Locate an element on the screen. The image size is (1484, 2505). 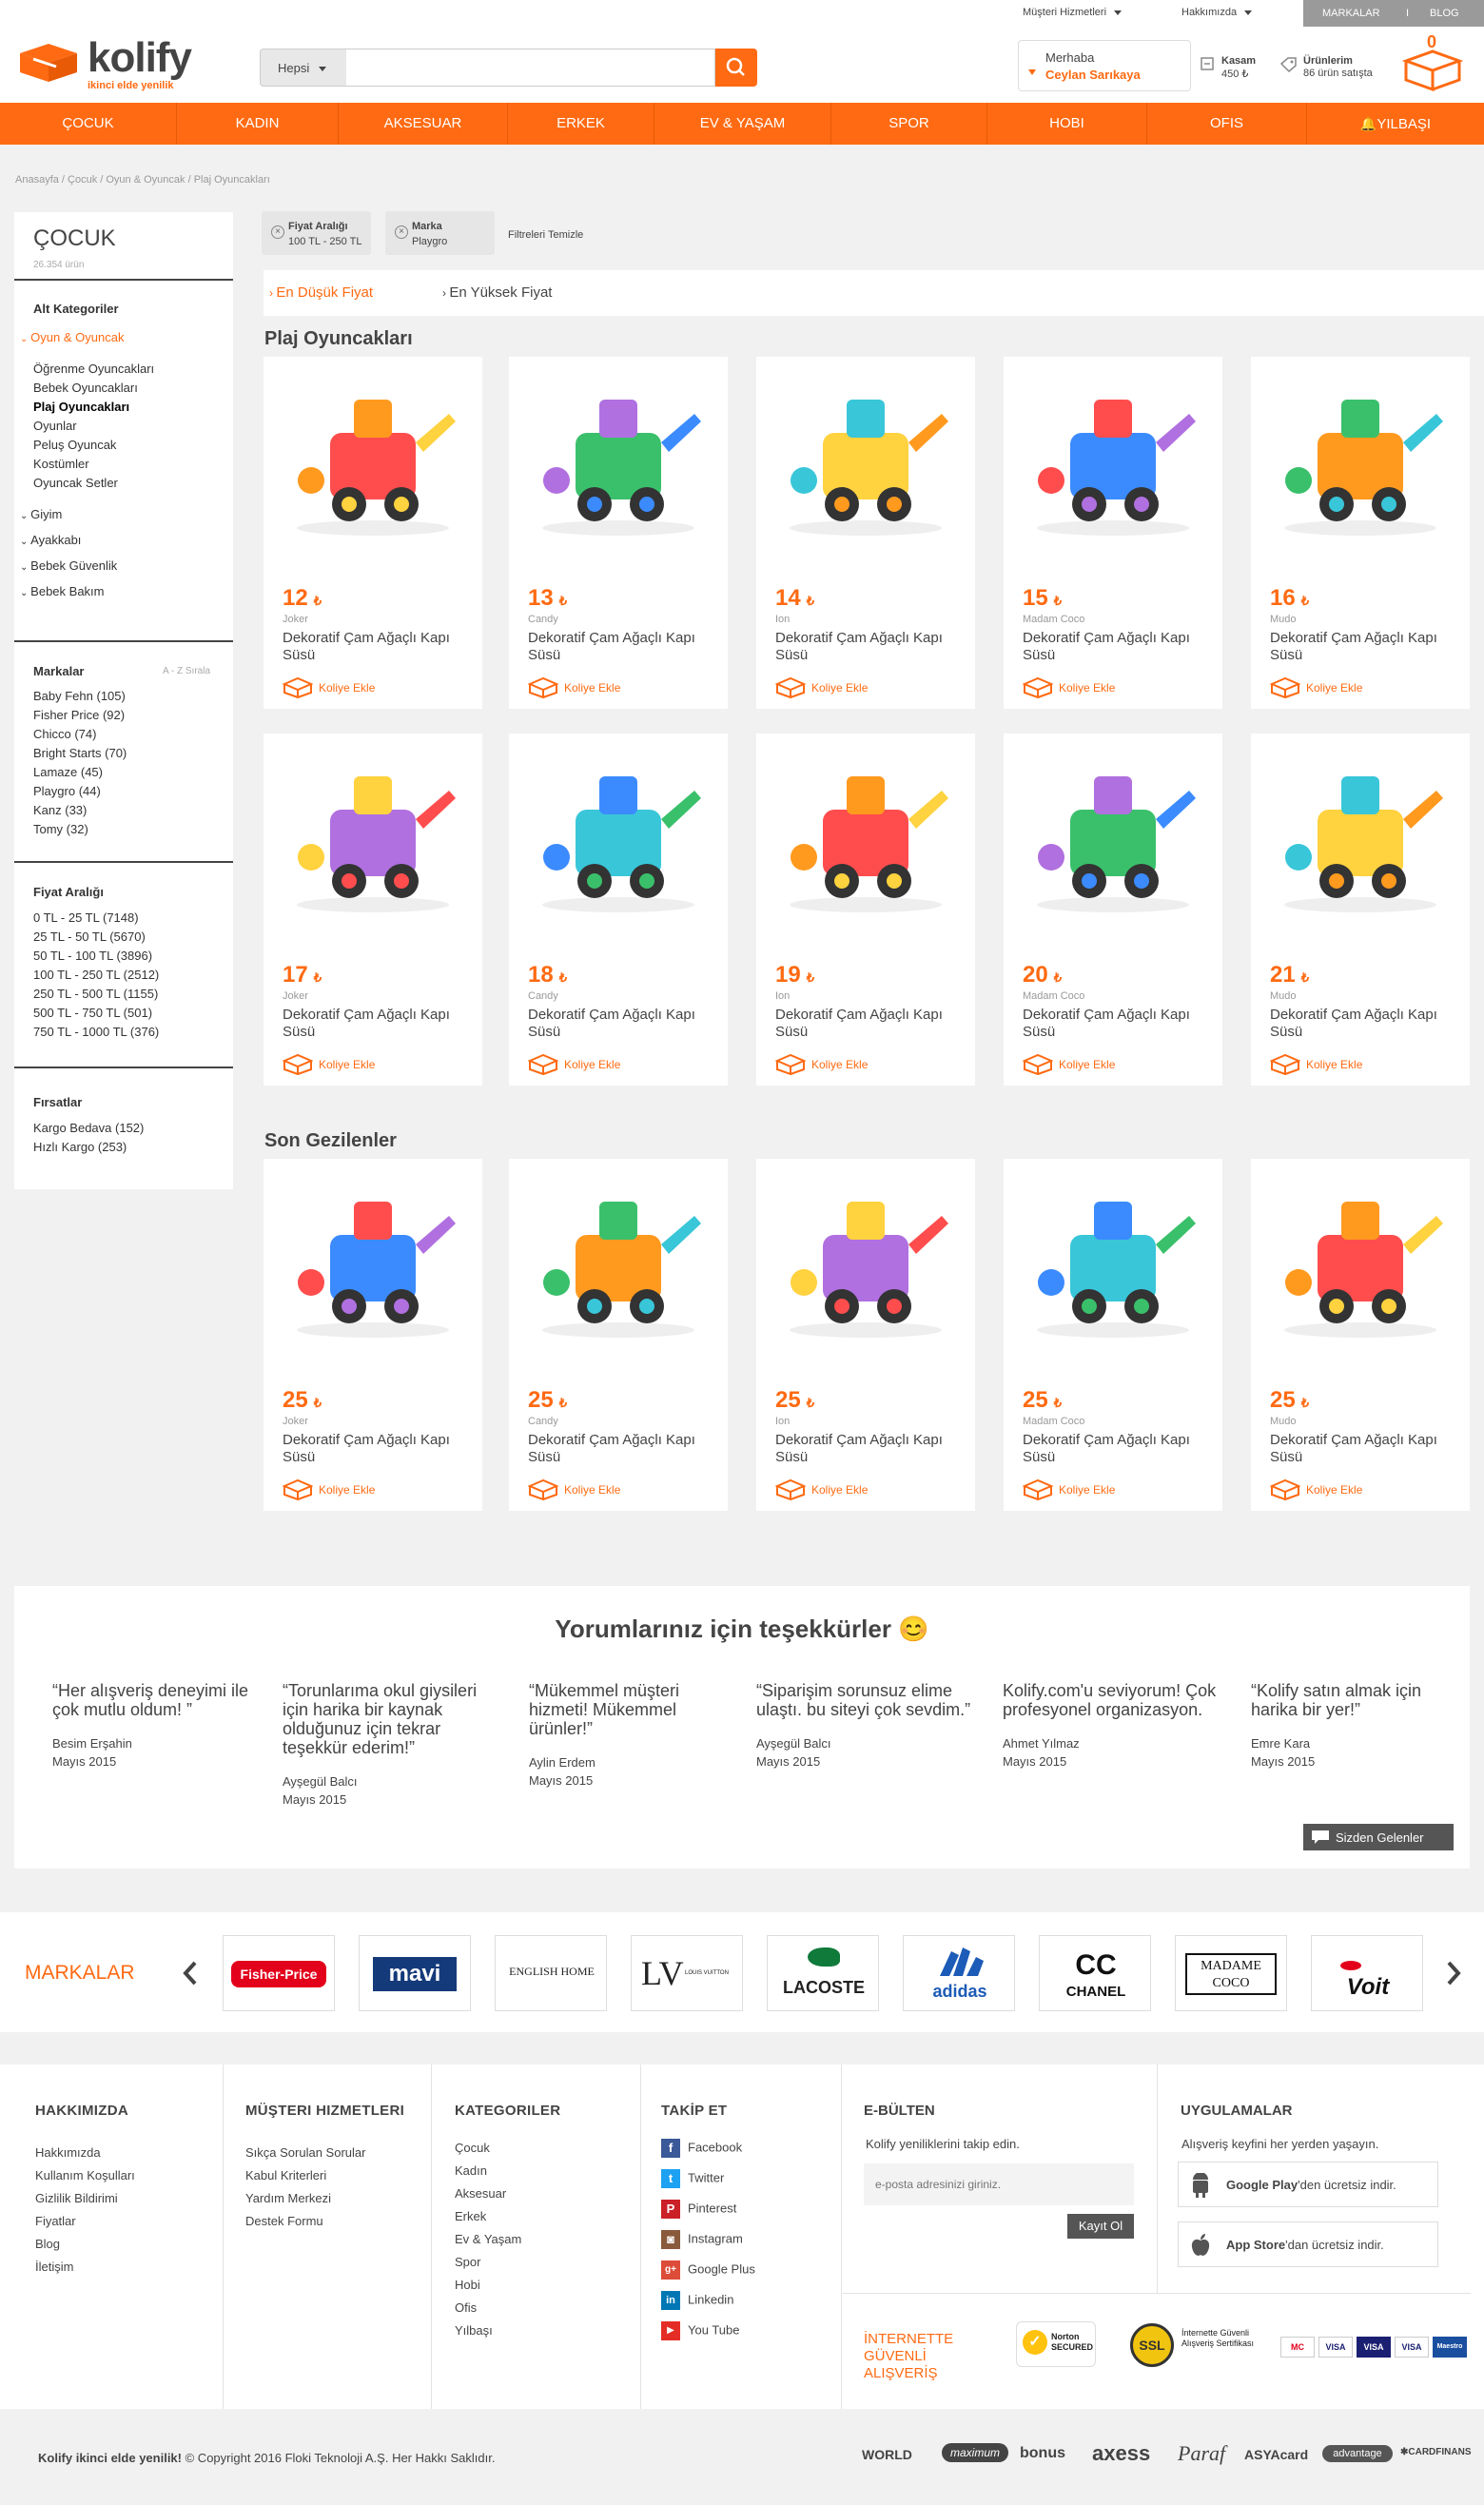
search-category-select: Hepsi is located at coordinates (303, 68).